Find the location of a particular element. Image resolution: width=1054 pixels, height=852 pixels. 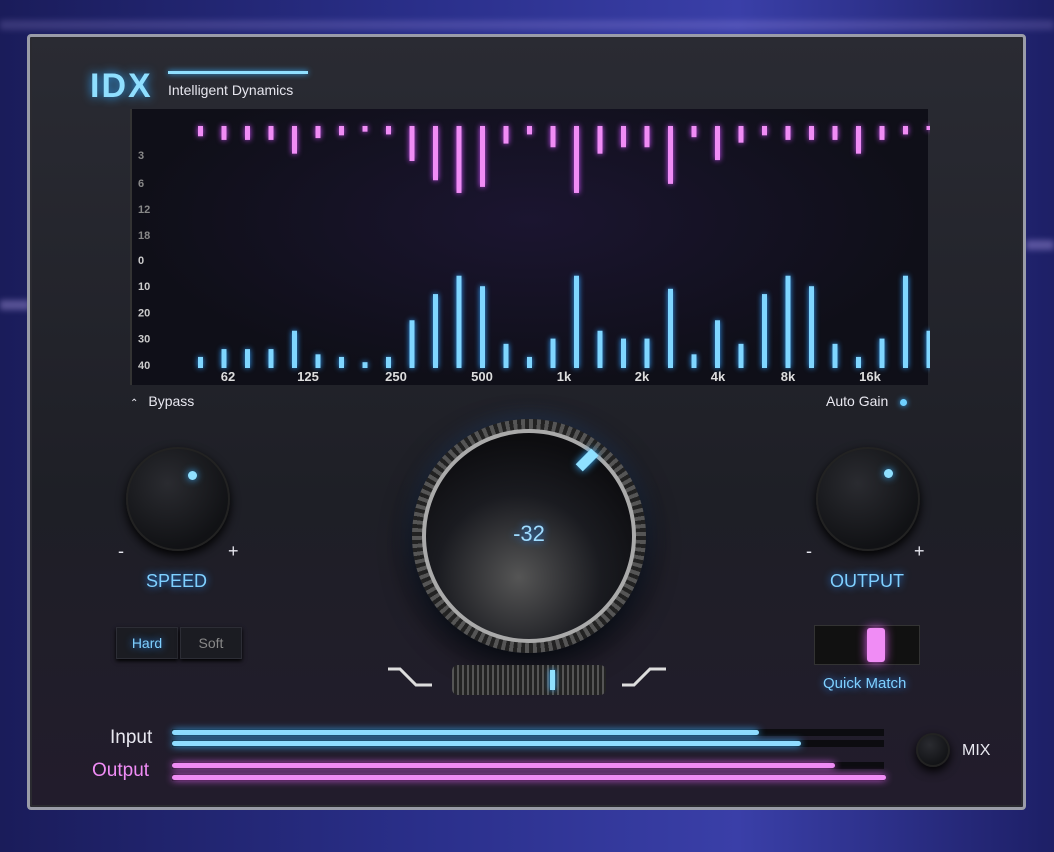

logo: IDX is located at coordinates (121, 86).